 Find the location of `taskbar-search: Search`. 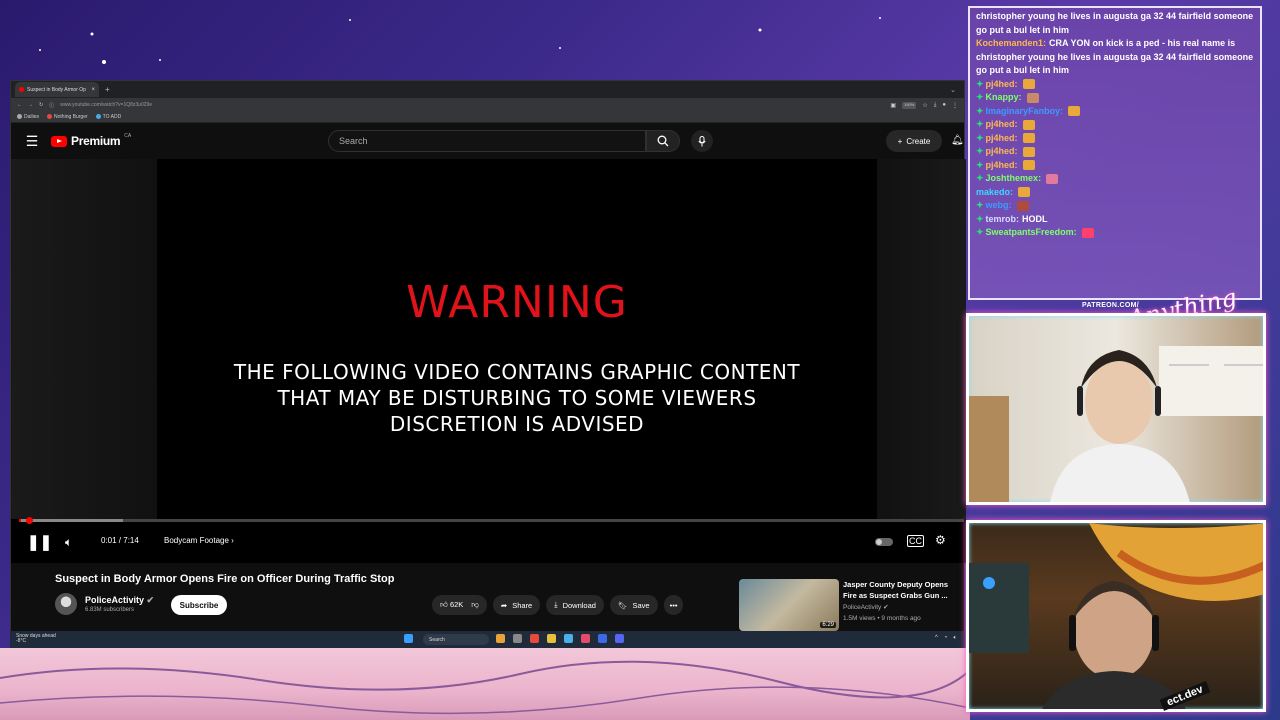

taskbar-search: Search is located at coordinates (456, 639).